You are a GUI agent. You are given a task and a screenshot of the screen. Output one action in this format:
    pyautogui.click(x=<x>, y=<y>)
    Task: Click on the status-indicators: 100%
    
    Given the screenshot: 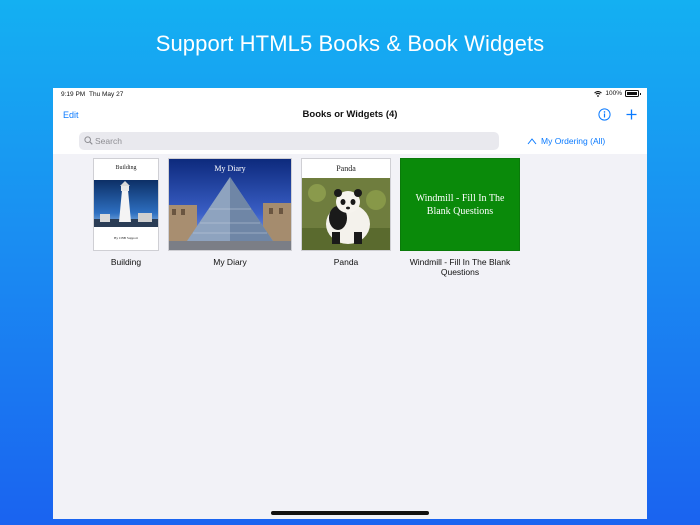 What is the action you would take?
    pyautogui.click(x=617, y=93)
    